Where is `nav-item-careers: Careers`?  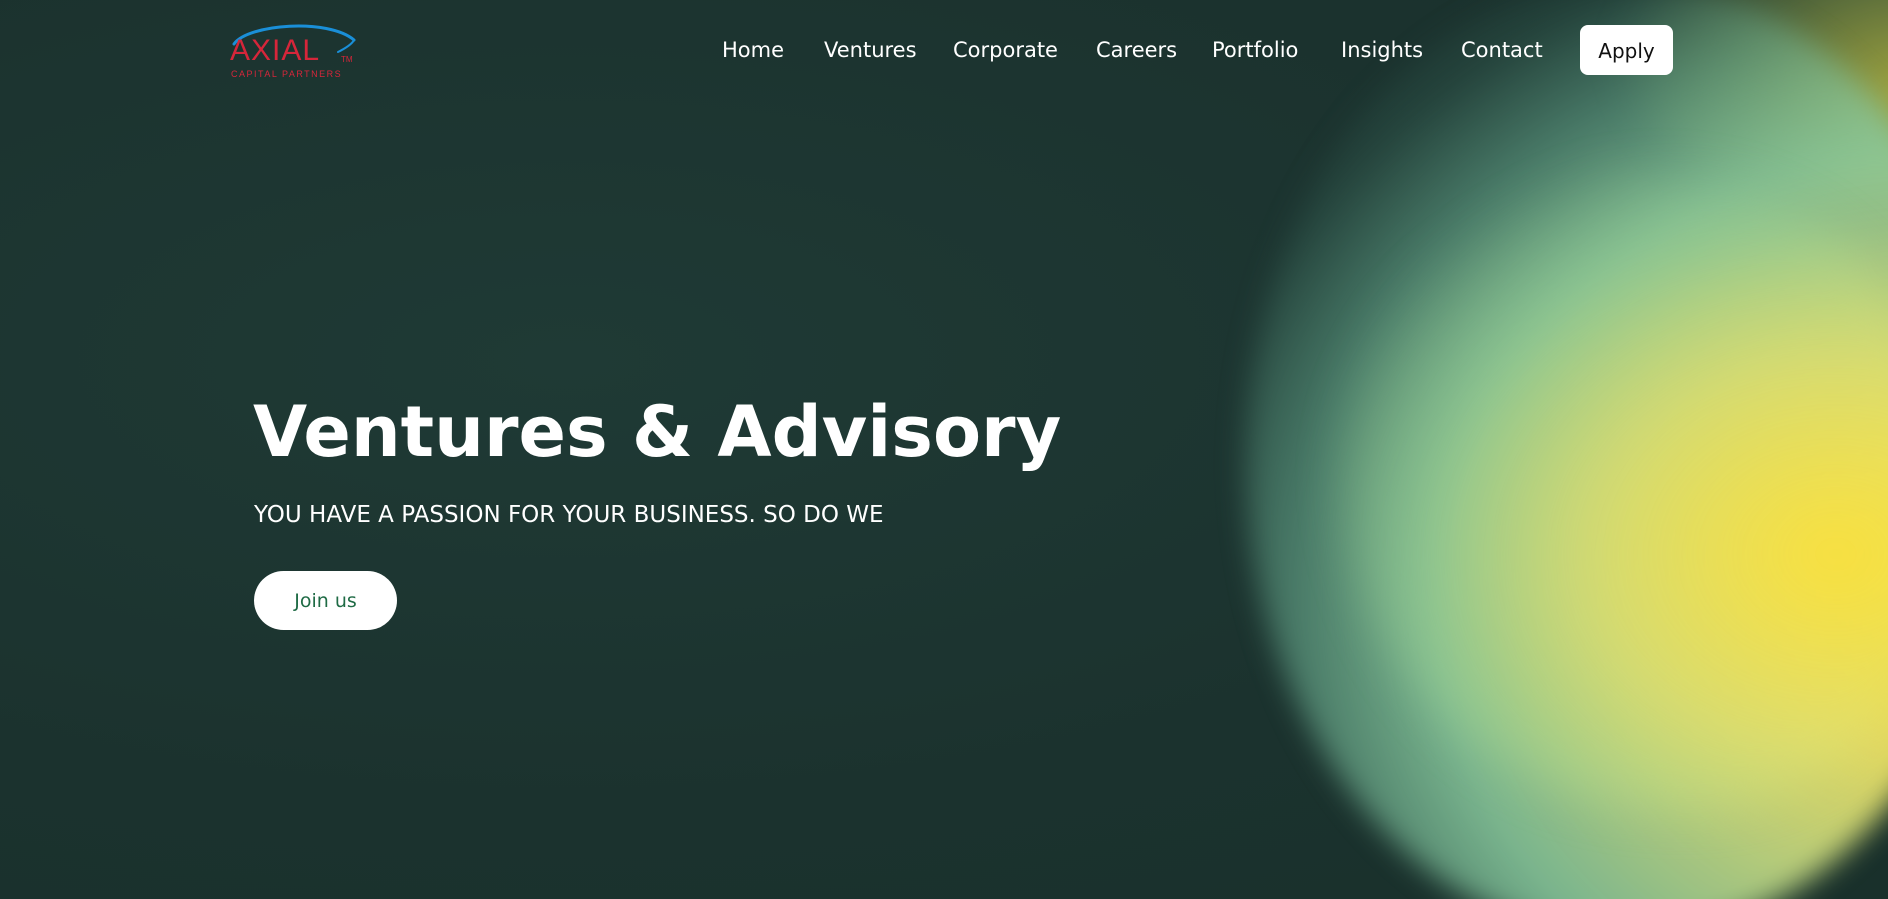
nav-item-careers: Careers is located at coordinates (1136, 50).